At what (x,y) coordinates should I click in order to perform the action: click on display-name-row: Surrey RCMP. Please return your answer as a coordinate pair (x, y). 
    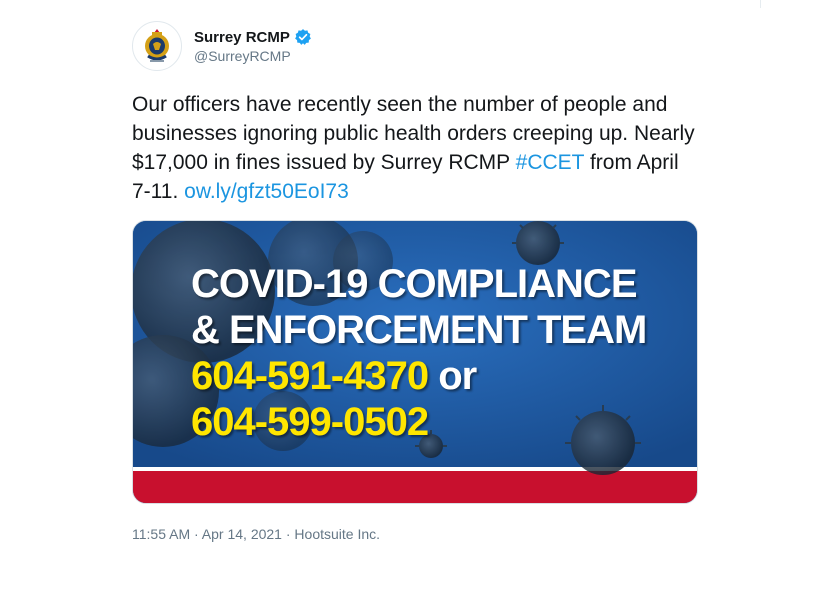
    Looking at the image, I should click on (253, 37).